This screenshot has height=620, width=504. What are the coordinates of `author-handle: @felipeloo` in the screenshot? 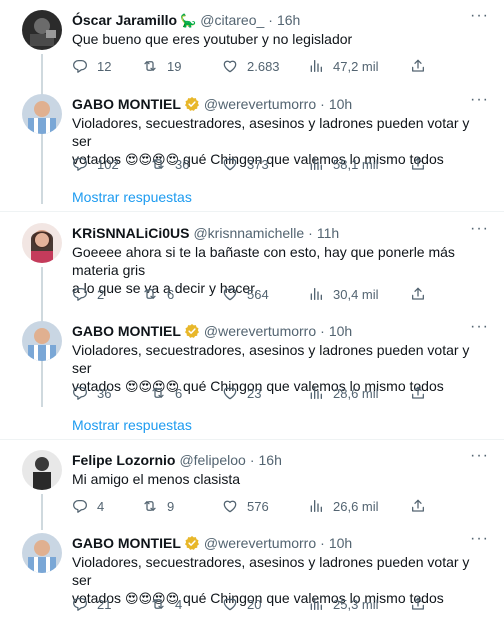 It's located at (212, 460).